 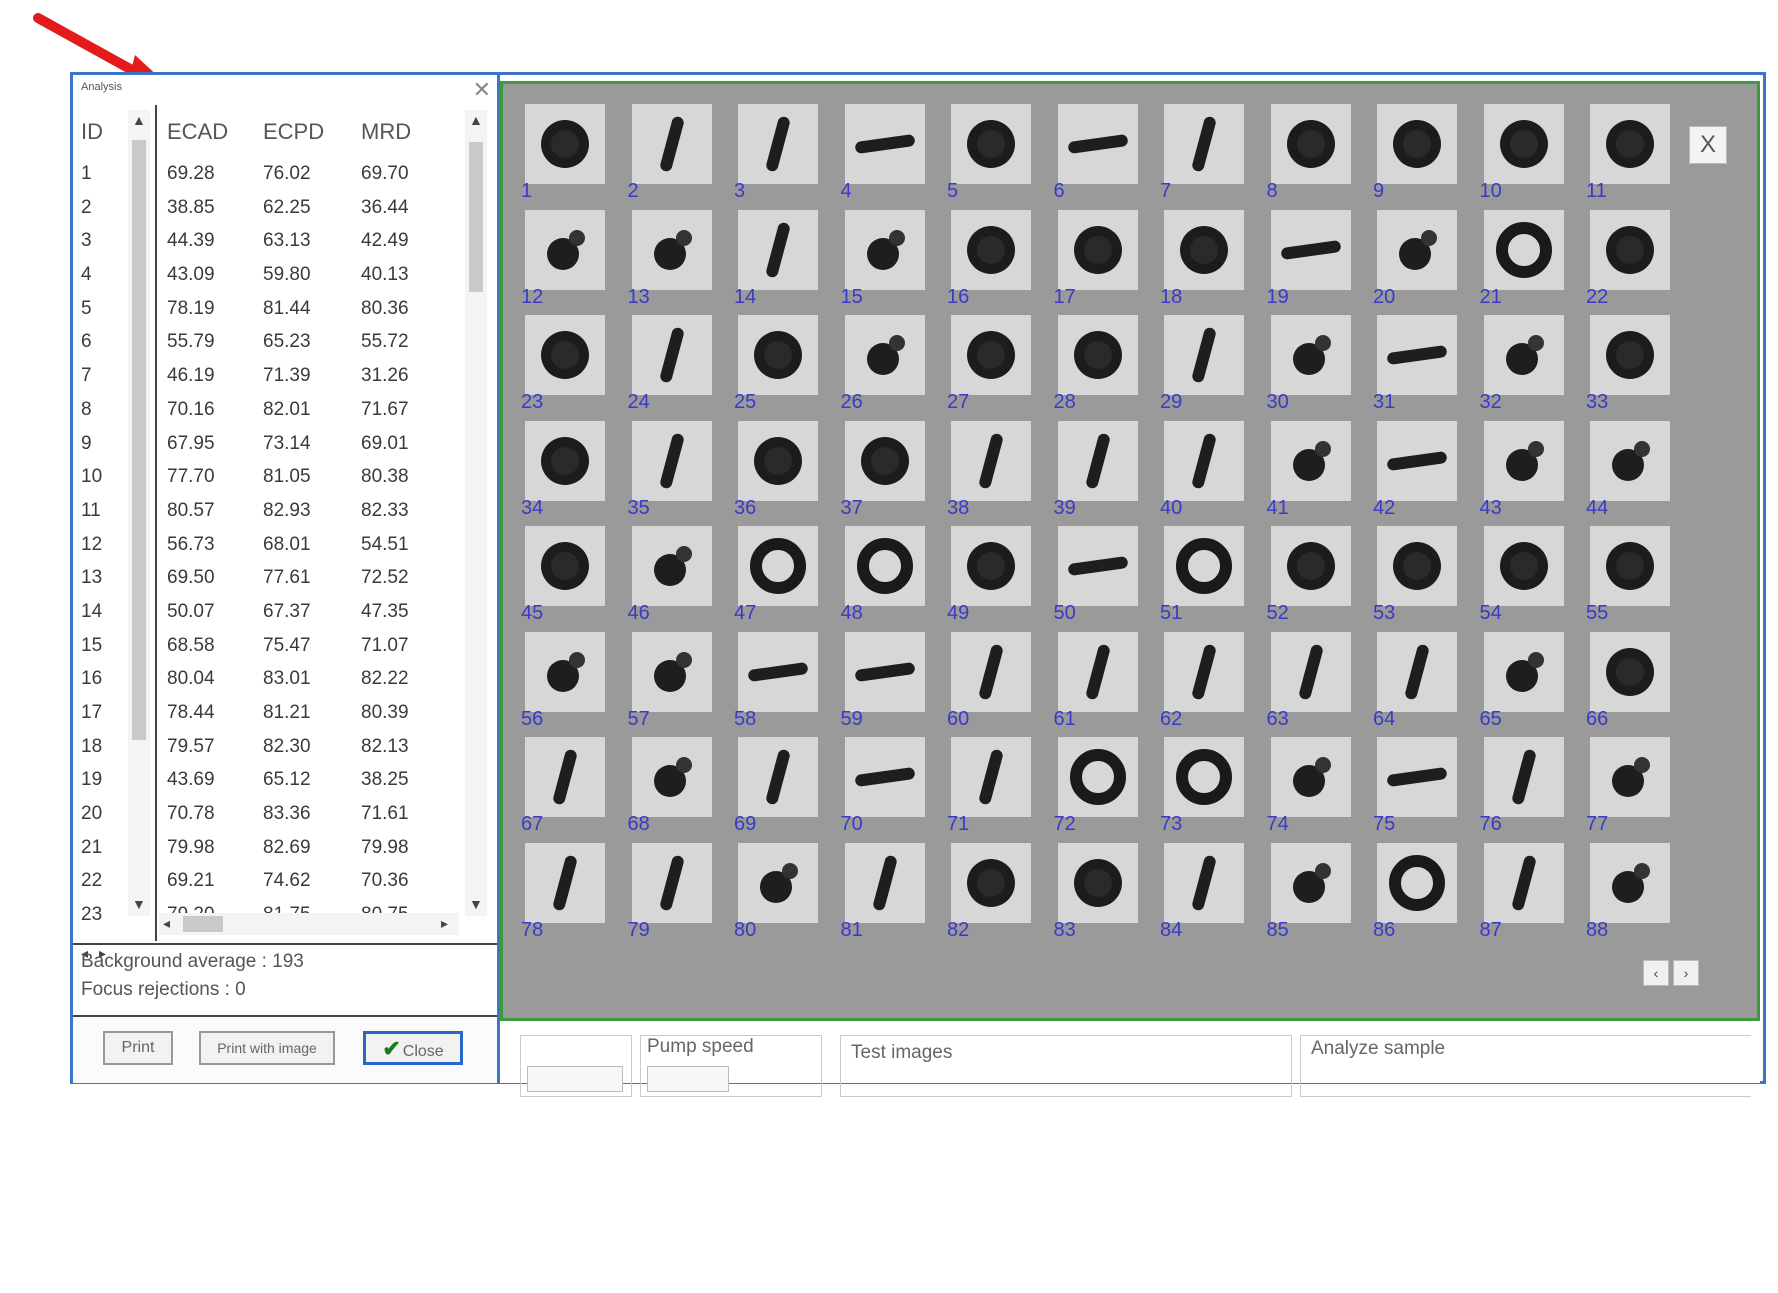 What do you see at coordinates (101, 545) in the screenshot?
I see `id-cell: 12` at bounding box center [101, 545].